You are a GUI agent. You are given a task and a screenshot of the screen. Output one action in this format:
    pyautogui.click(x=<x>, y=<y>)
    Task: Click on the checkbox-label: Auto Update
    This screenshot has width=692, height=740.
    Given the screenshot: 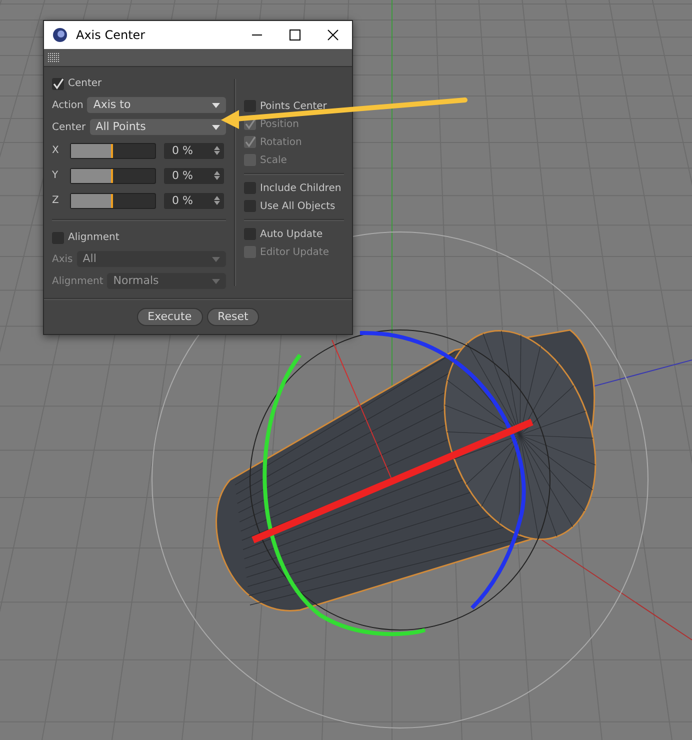 What is the action you would take?
    pyautogui.click(x=291, y=235)
    